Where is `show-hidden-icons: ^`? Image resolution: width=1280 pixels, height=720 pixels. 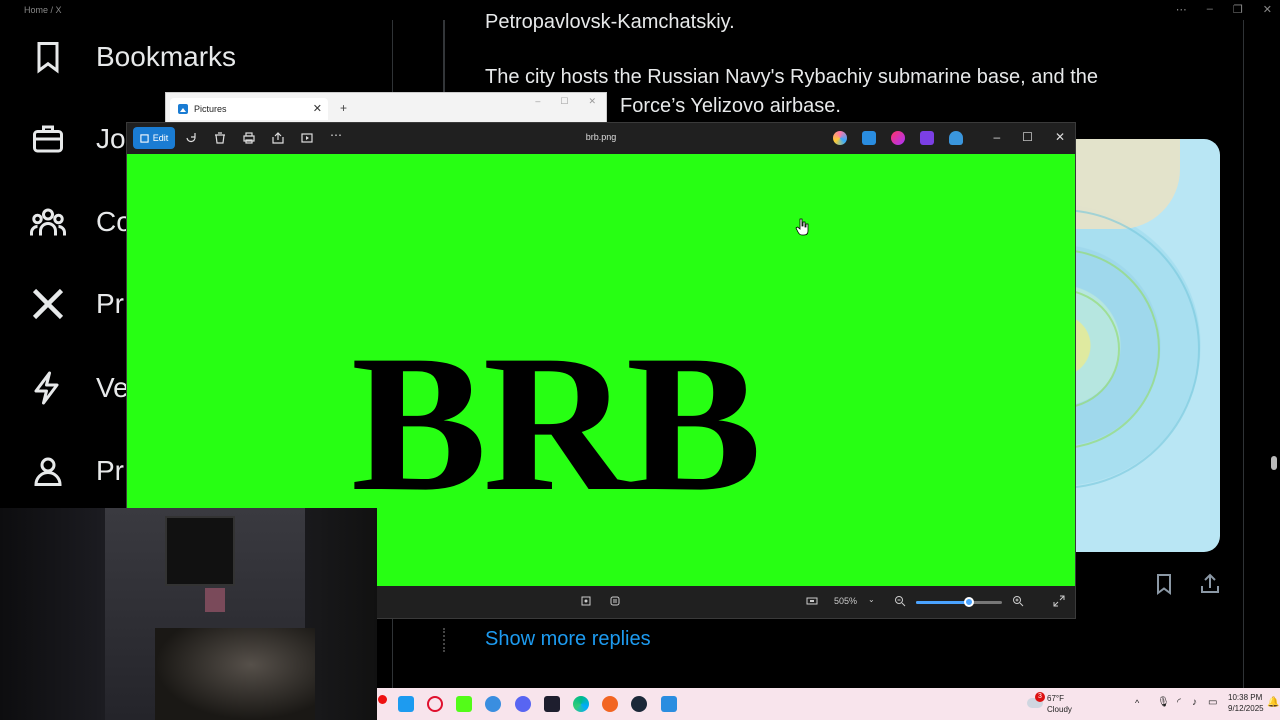 show-hidden-icons: ^ is located at coordinates (1137, 703).